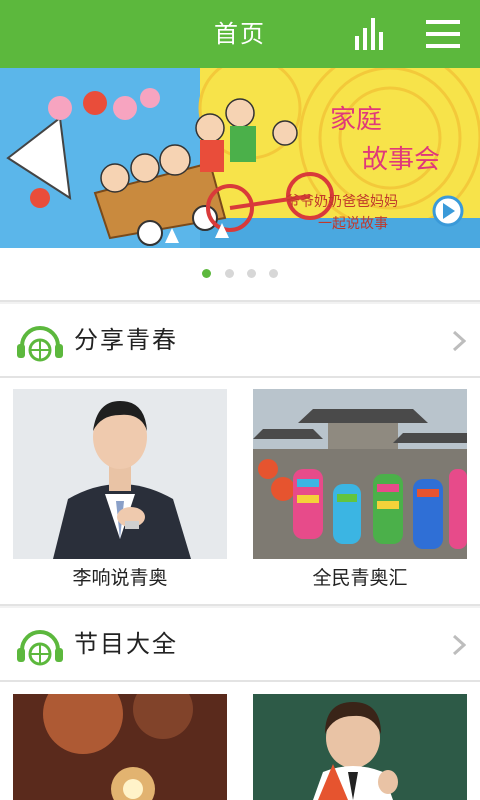 The width and height of the screenshot is (480, 800). Describe the element at coordinates (360, 578) in the screenshot. I see `card-caption: 全民青奥汇` at that location.